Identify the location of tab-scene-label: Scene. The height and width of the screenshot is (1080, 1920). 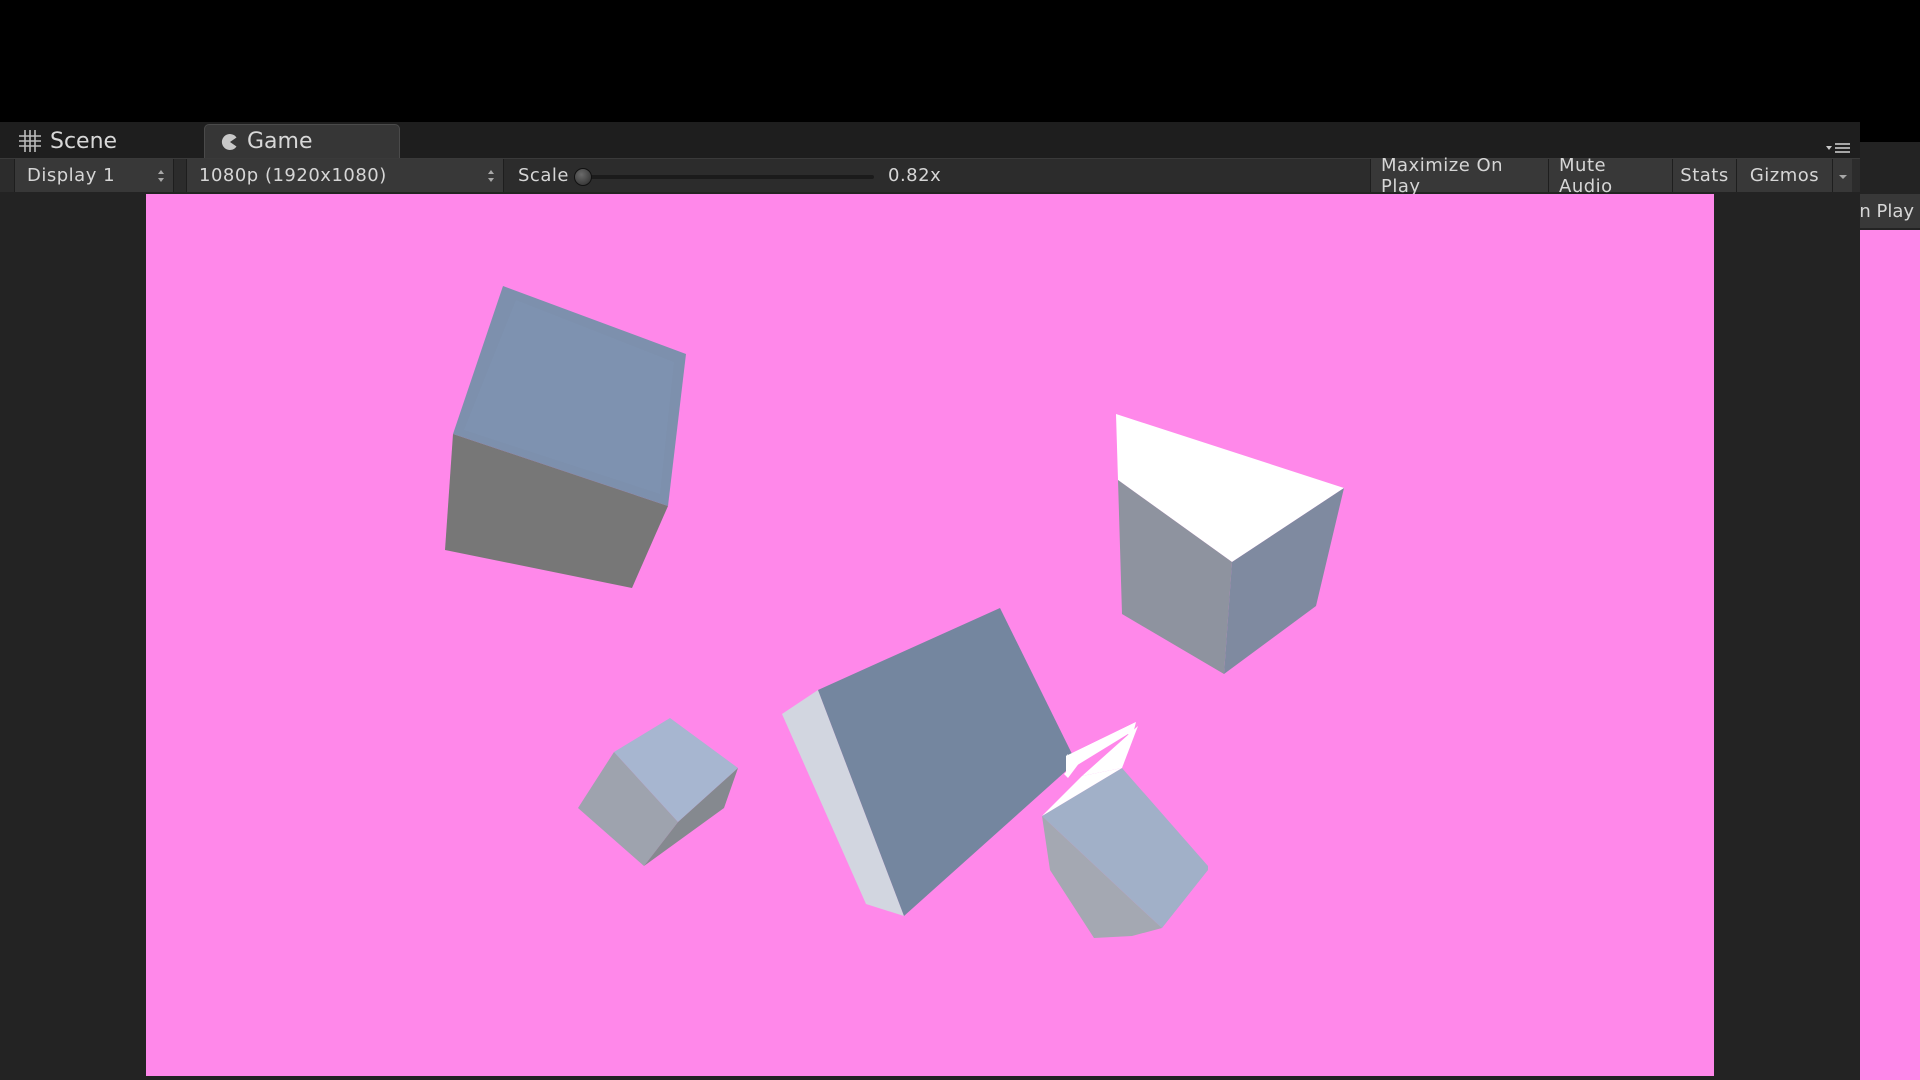
(84, 141).